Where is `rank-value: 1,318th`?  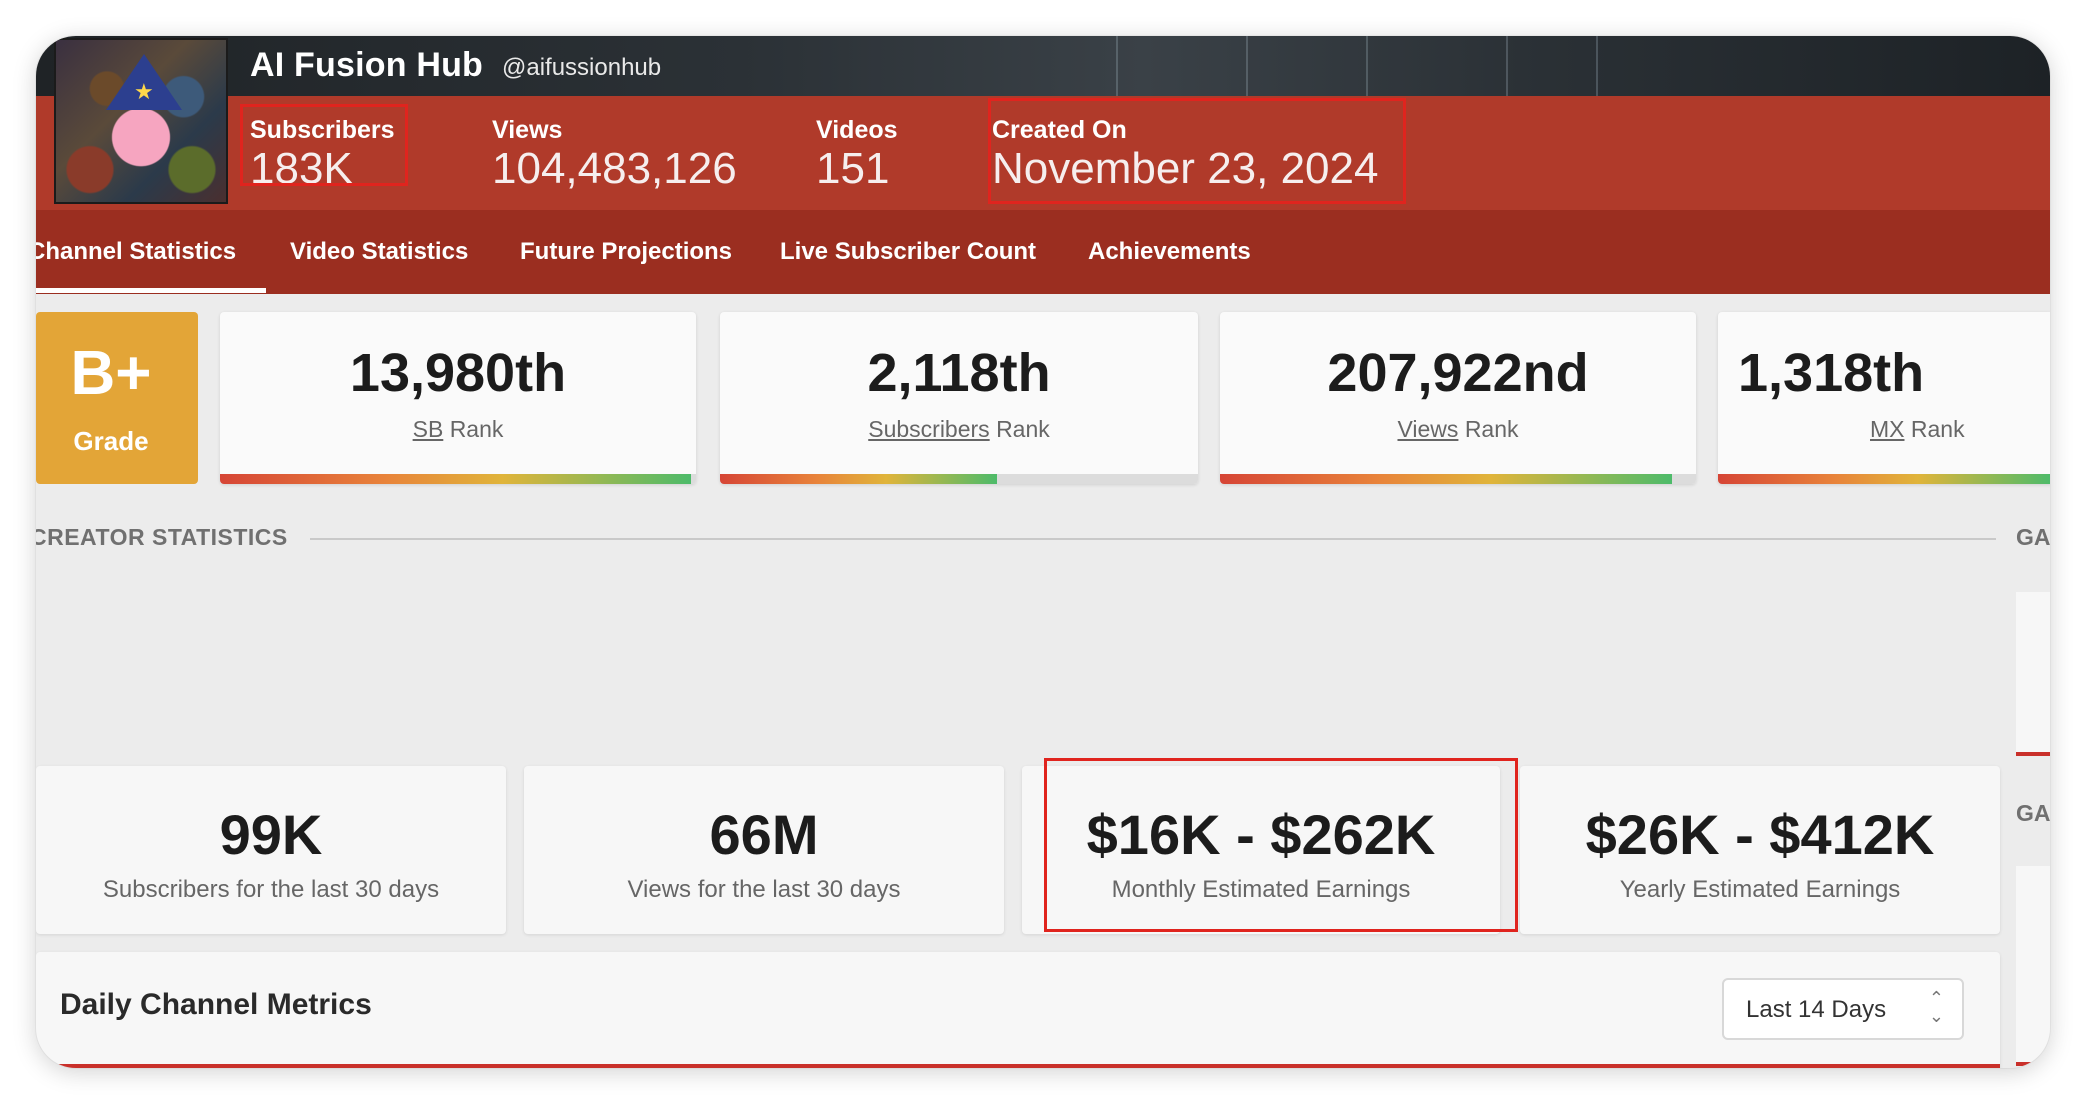 rank-value: 1,318th is located at coordinates (1831, 373).